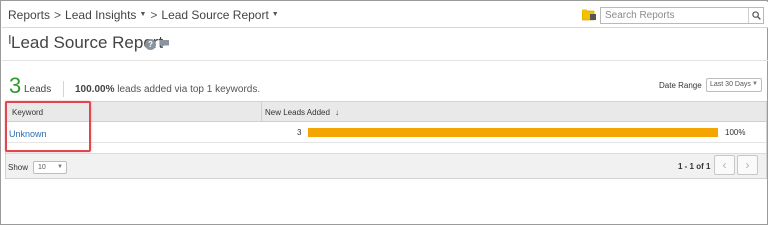  I want to click on previous-page-button: ‹, so click(724, 165).